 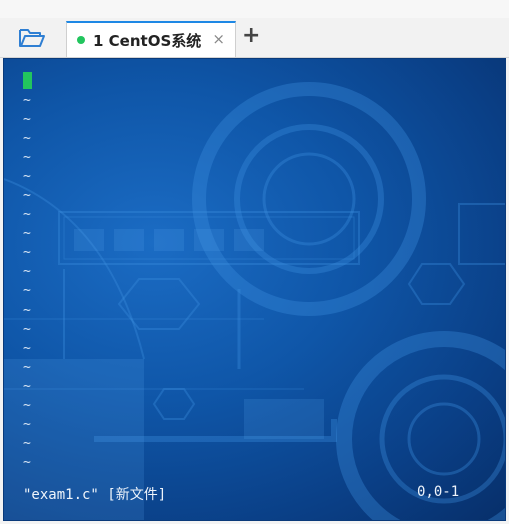 I want to click on add-tab-button: +, so click(x=251, y=36).